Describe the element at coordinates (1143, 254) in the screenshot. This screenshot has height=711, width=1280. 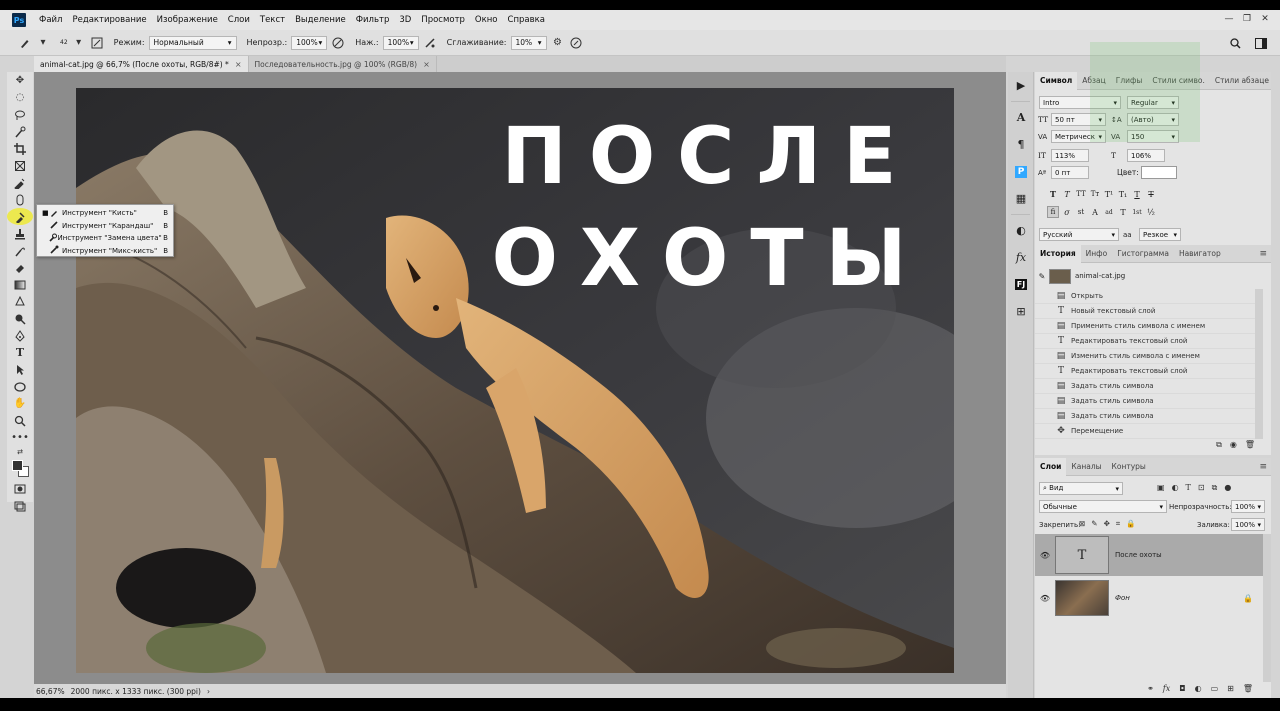
I see `tab-histogram: Гистограмма` at that location.